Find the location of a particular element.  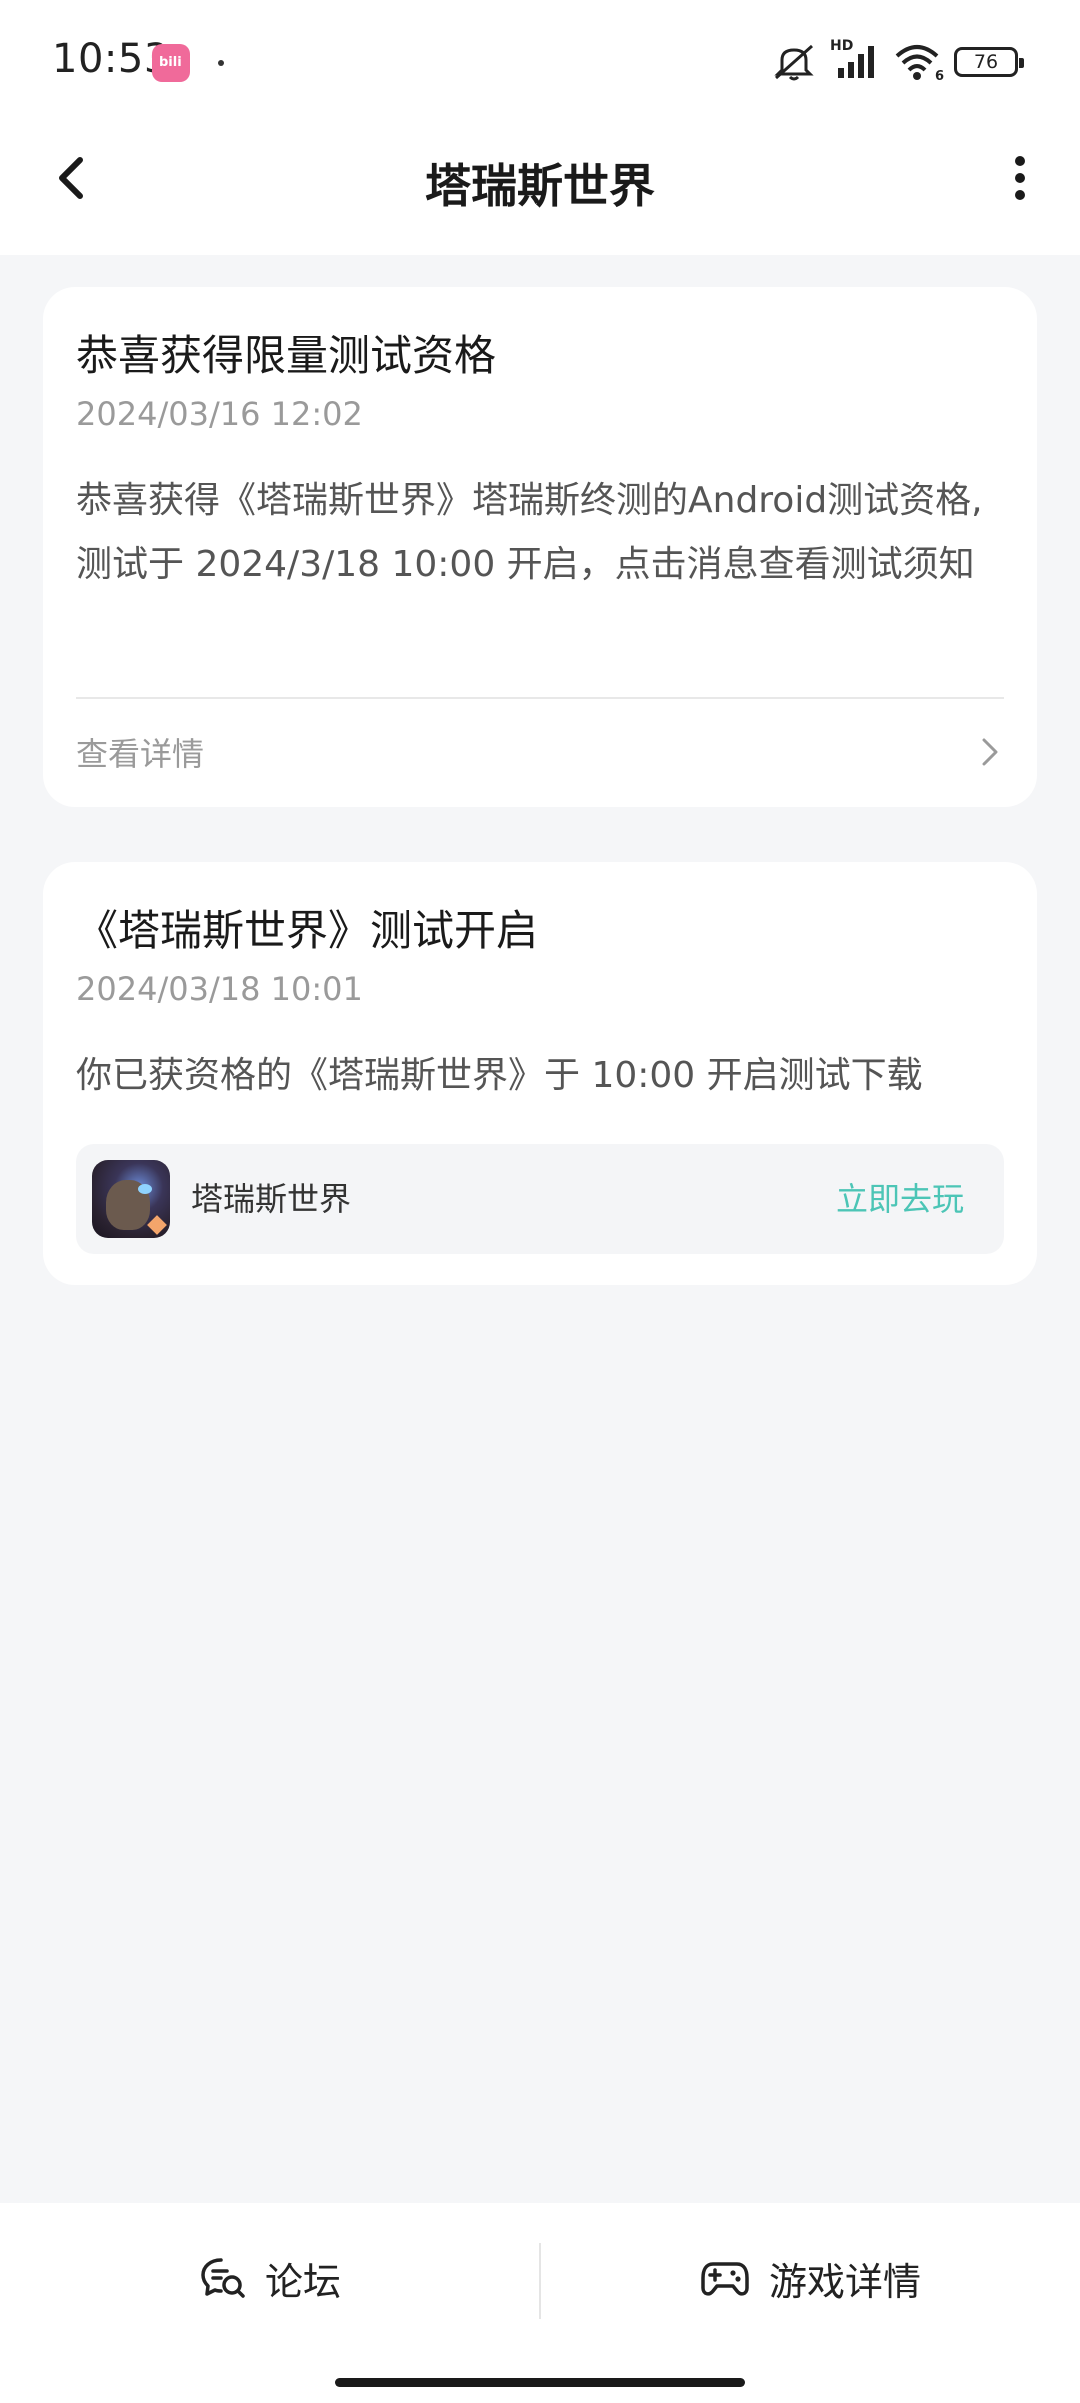

game-detail-label: 游戏详情 is located at coordinates (844, 2281).